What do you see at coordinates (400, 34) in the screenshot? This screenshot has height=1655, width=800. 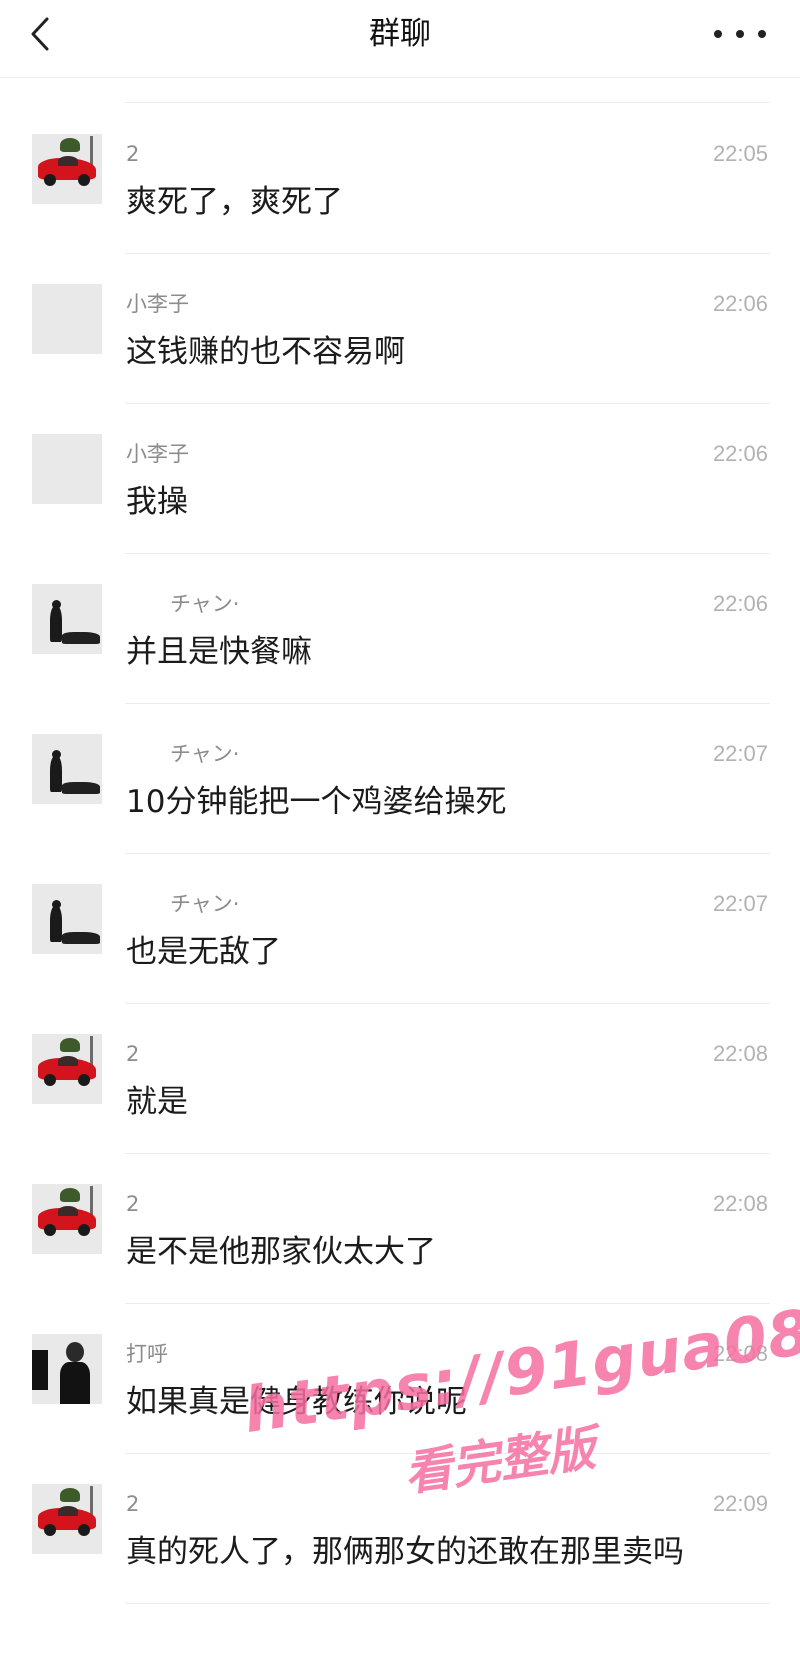 I see `page-title: 群聊` at bounding box center [400, 34].